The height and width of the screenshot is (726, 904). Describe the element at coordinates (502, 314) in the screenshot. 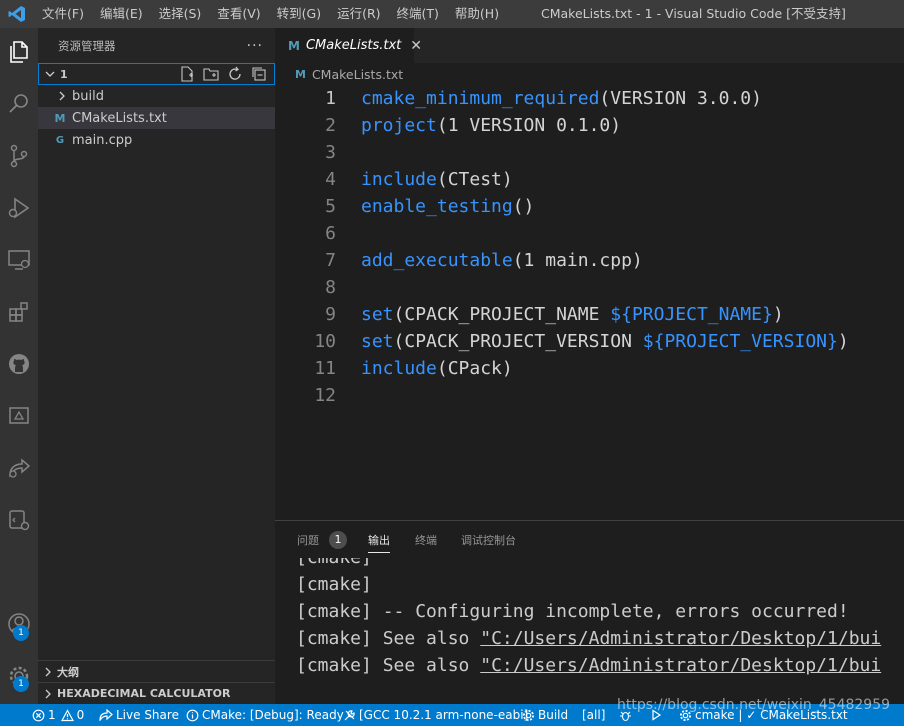

I see `code-token: (CPACK_PROJECT_NAME` at that location.